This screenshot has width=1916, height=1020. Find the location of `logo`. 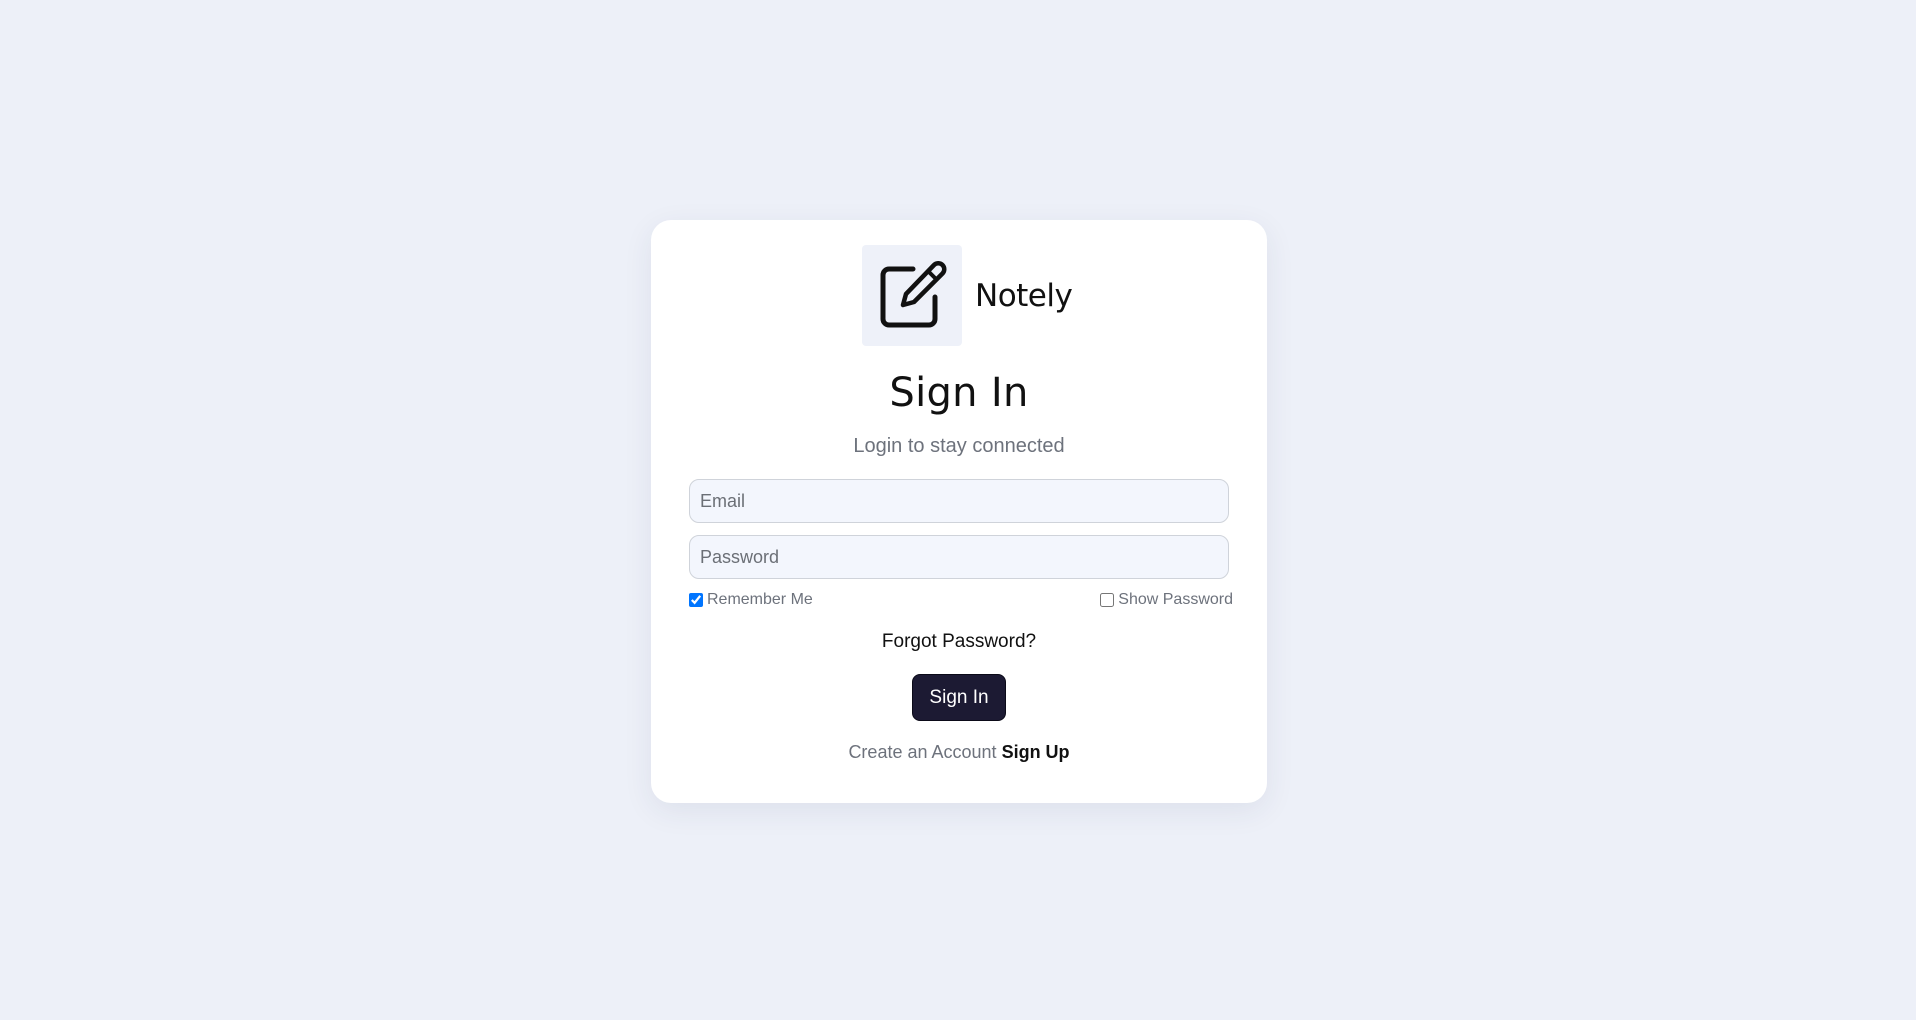

logo is located at coordinates (912, 295).